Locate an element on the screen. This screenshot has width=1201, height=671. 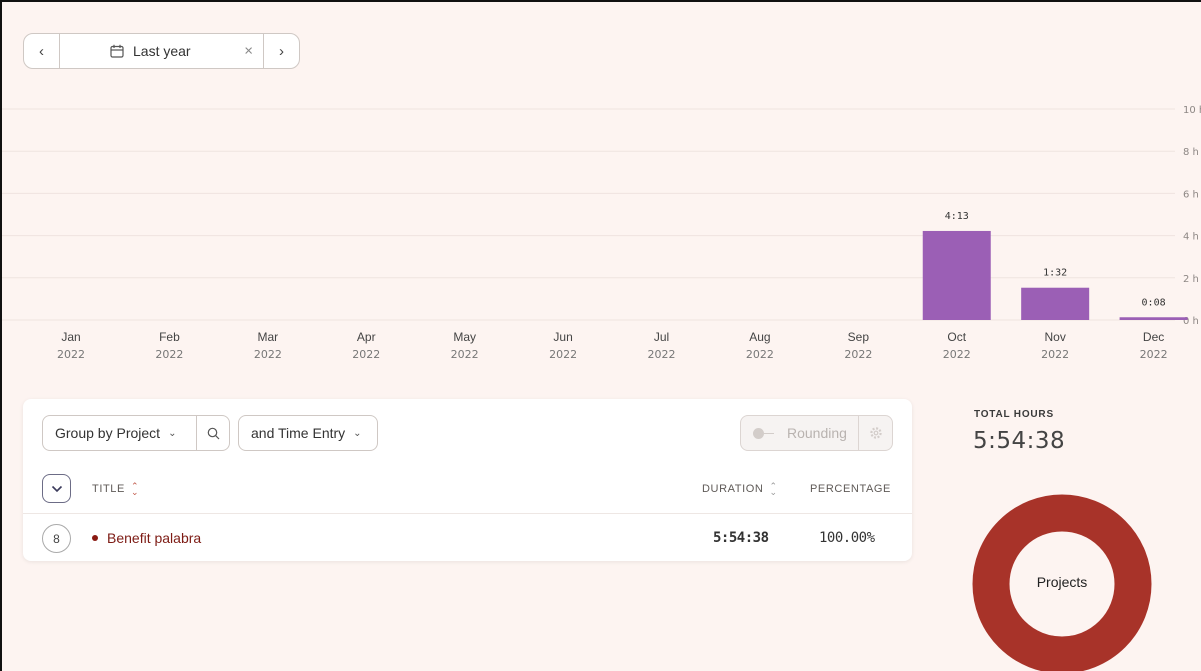
total-hours-label: TOTAL HOURS is located at coordinates (1014, 414).